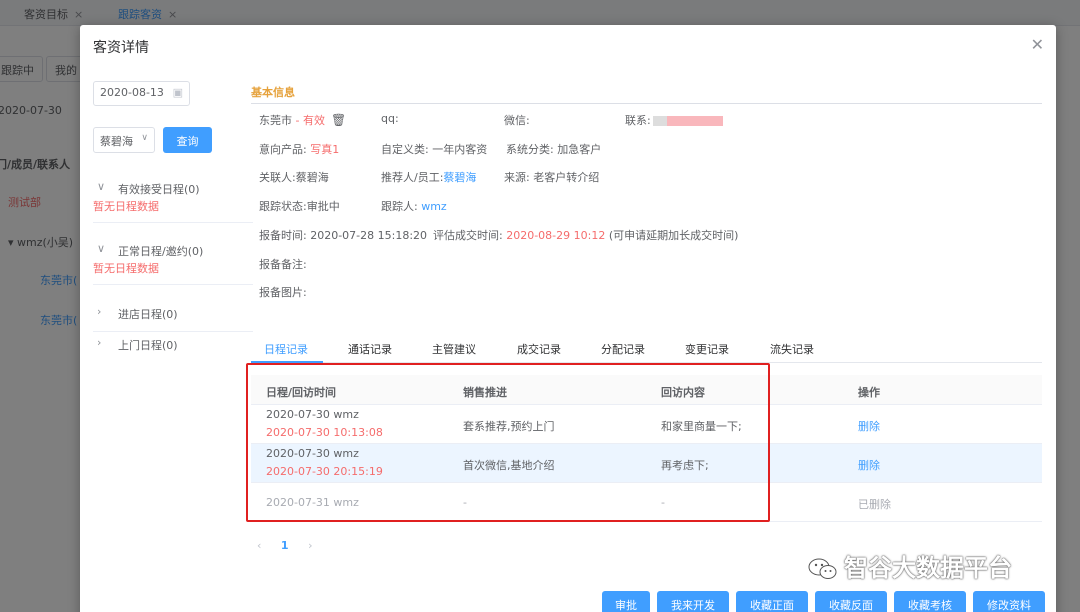 The height and width of the screenshot is (612, 1080). I want to click on tab-assignments: 分配记录, so click(623, 349).